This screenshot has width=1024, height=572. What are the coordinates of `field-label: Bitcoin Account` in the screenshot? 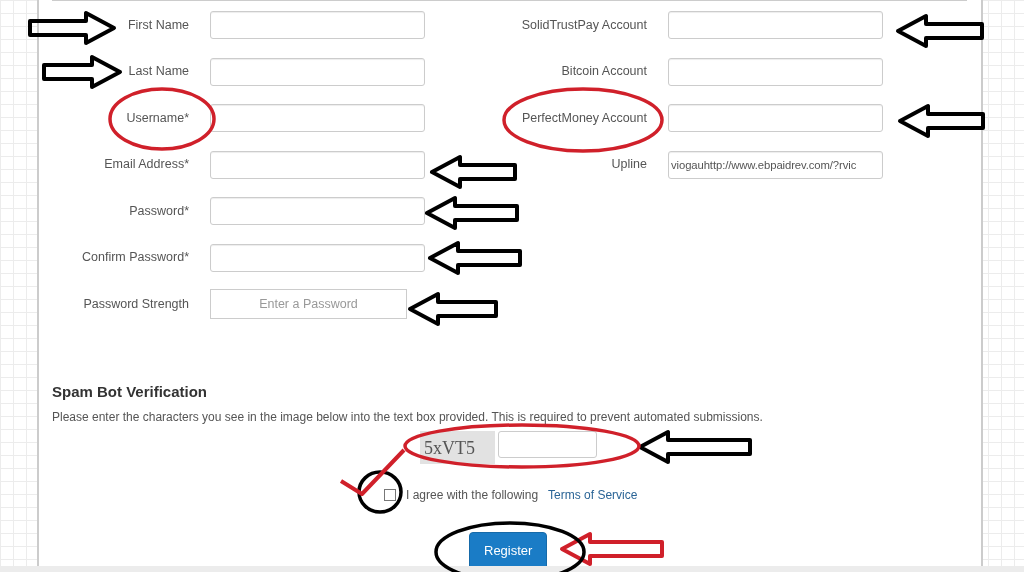 It's located at (604, 72).